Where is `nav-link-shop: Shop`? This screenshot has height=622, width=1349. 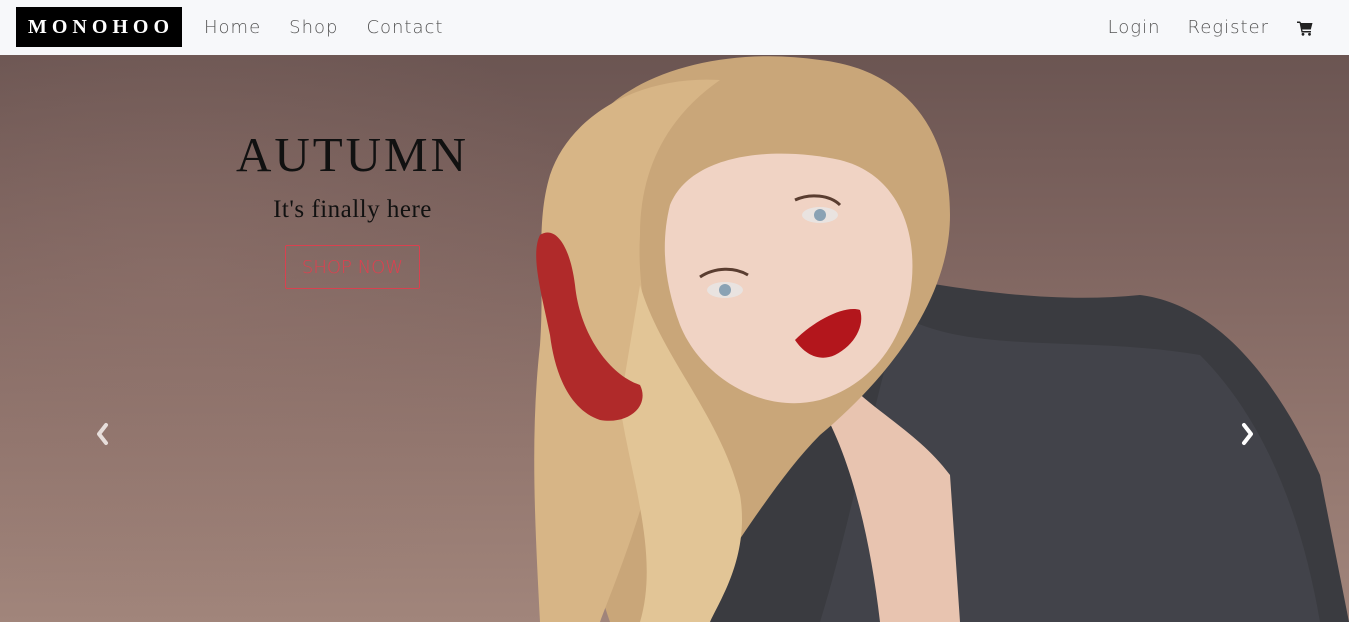
nav-link-shop: Shop is located at coordinates (313, 27).